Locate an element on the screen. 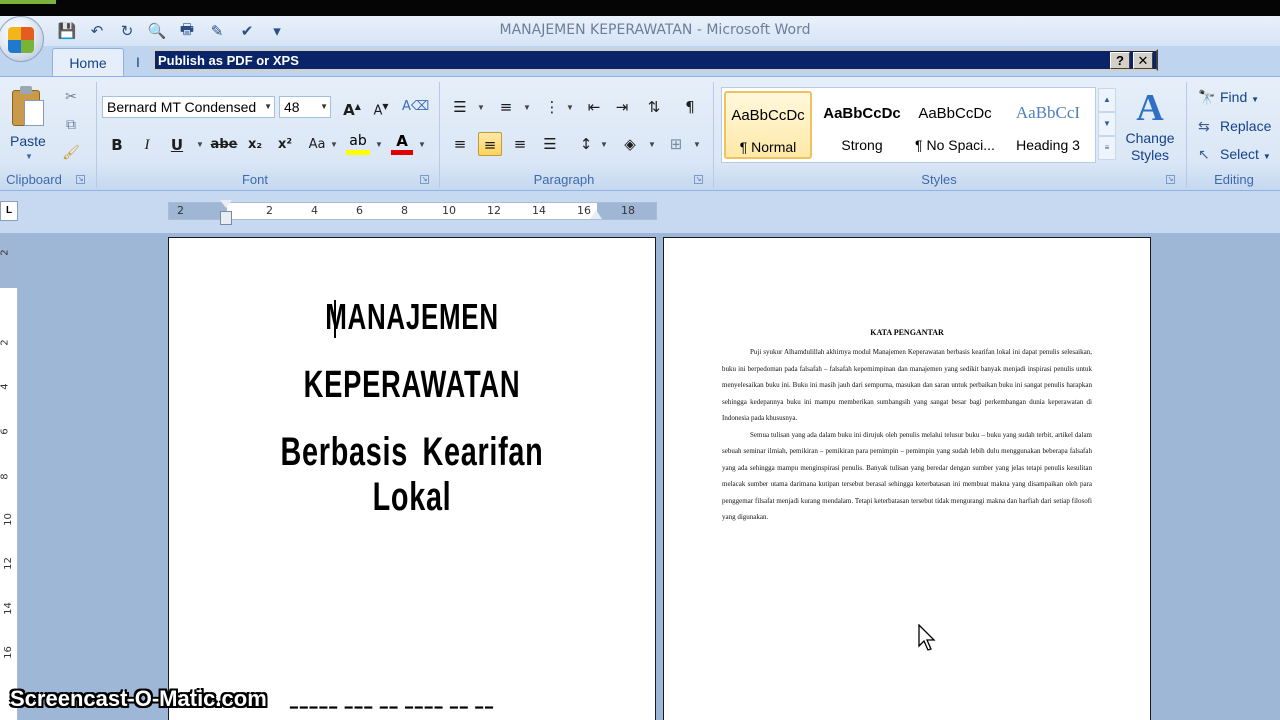 This screenshot has width=1280, height=720. numbering-icon: ≡ is located at coordinates (506, 107).